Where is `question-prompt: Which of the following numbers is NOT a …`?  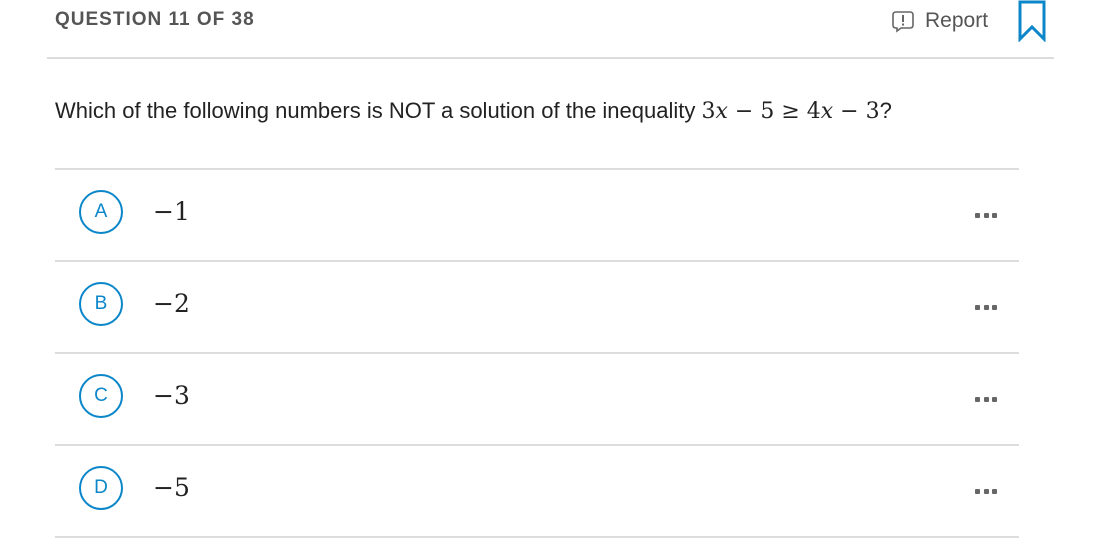
question-prompt: Which of the following numbers is NOT a … is located at coordinates (378, 110).